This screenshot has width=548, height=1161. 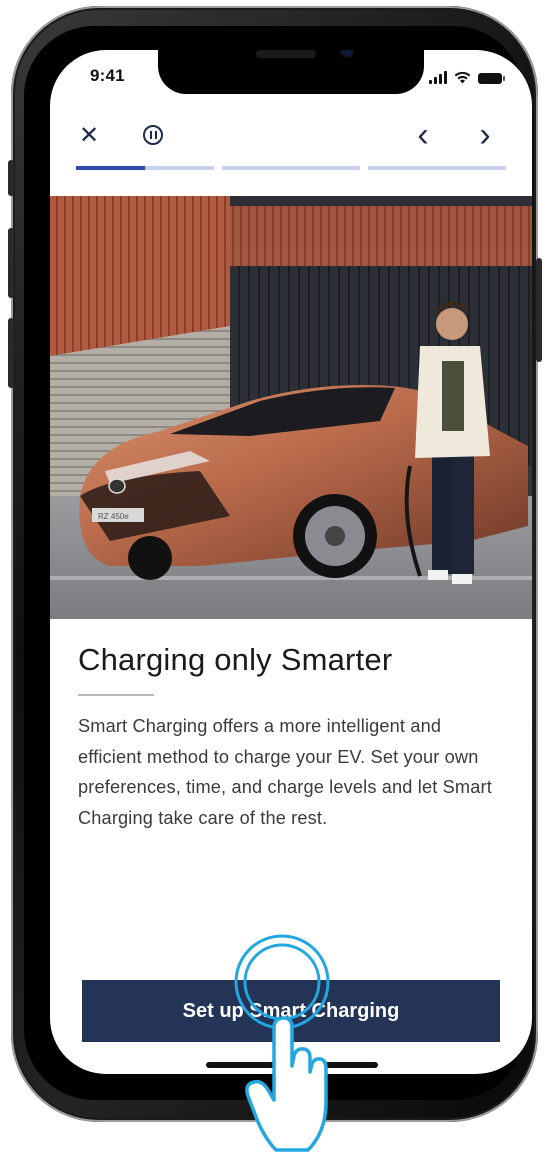 What do you see at coordinates (423, 135) in the screenshot?
I see `chevron-left-icon: ‹` at bounding box center [423, 135].